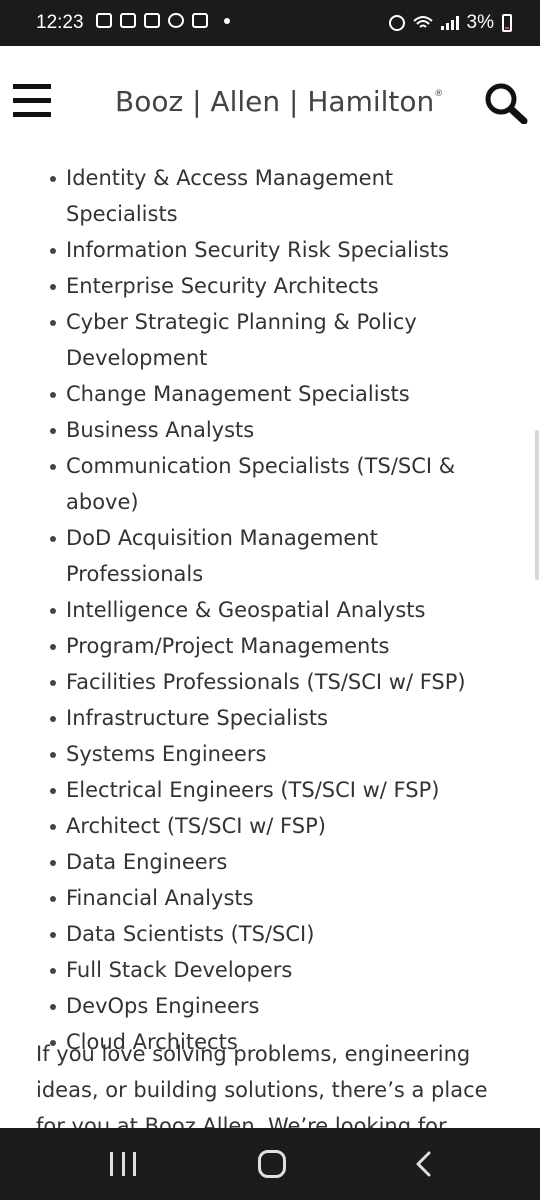 The width and height of the screenshot is (540, 1200). Describe the element at coordinates (424, 1164) in the screenshot. I see `back-icon` at that location.